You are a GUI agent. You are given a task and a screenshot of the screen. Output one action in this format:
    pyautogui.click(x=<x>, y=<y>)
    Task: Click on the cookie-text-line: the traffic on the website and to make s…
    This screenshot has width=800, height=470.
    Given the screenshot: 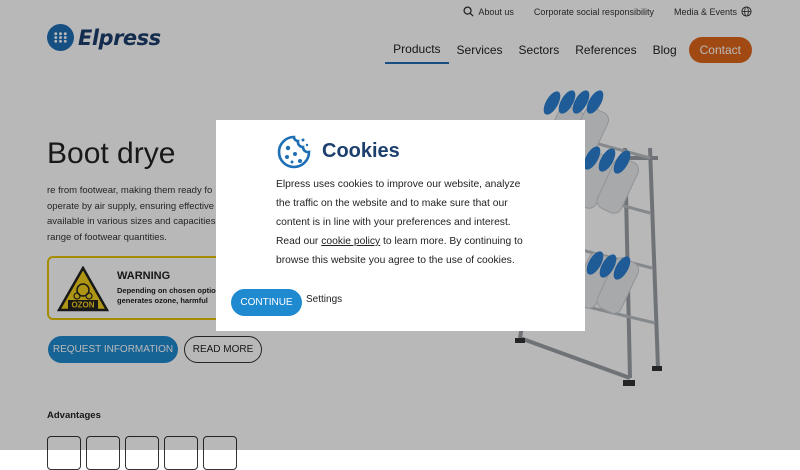 What is the action you would take?
    pyautogui.click(x=392, y=203)
    